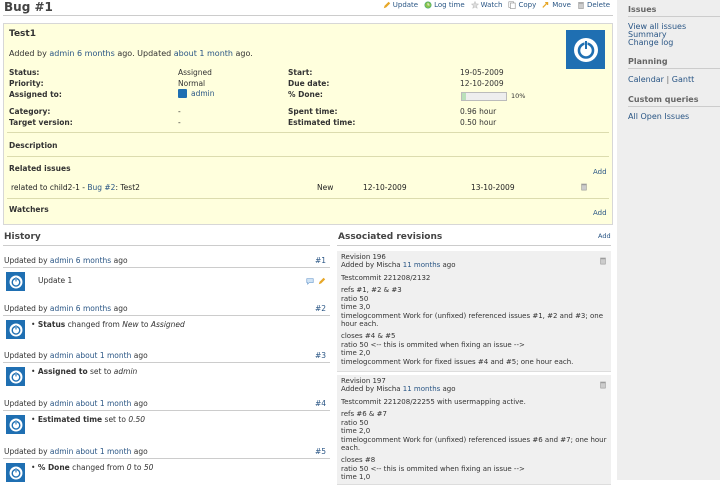 The width and height of the screenshot is (720, 485). What do you see at coordinates (320, 403) in the screenshot?
I see `journal-number-link: #4` at bounding box center [320, 403].